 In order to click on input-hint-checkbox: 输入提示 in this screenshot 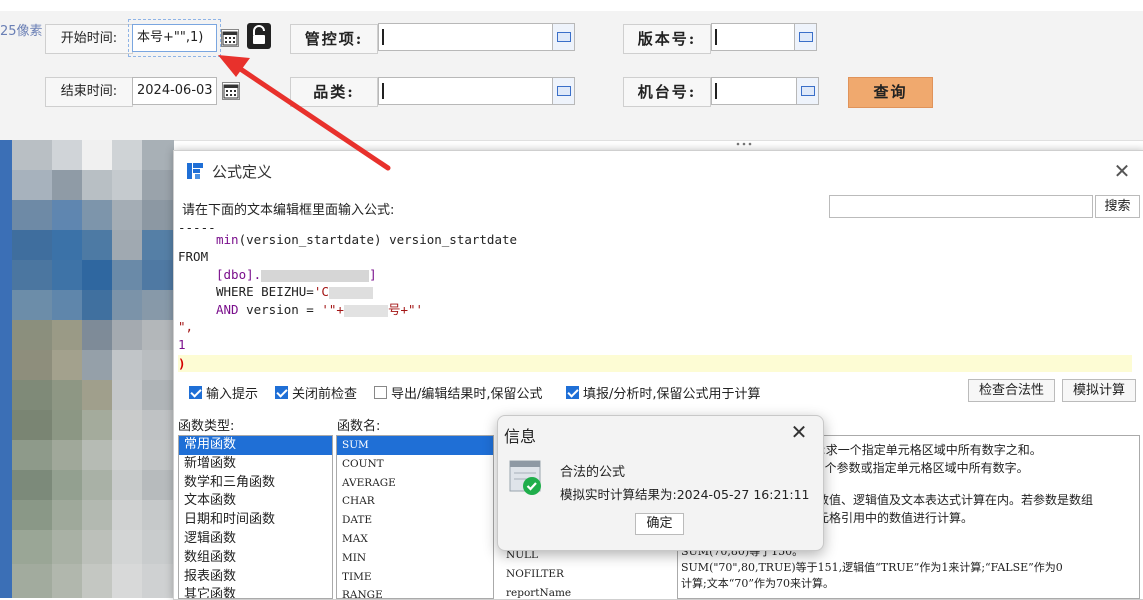, I will do `click(224, 392)`.